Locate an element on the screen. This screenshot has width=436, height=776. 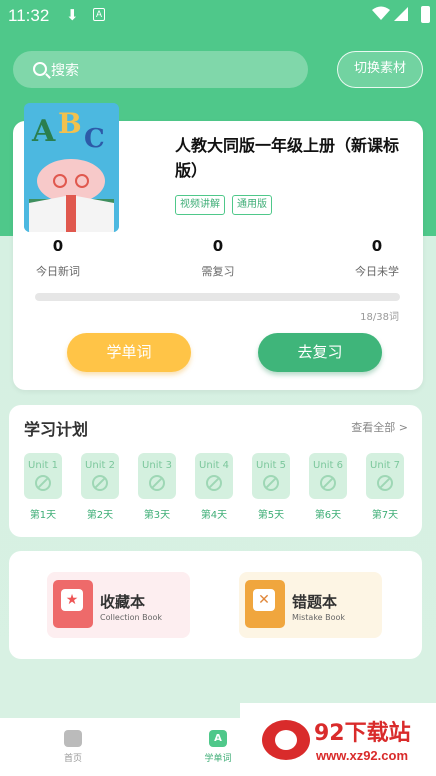
signal-icon is located at coordinates (401, 14).